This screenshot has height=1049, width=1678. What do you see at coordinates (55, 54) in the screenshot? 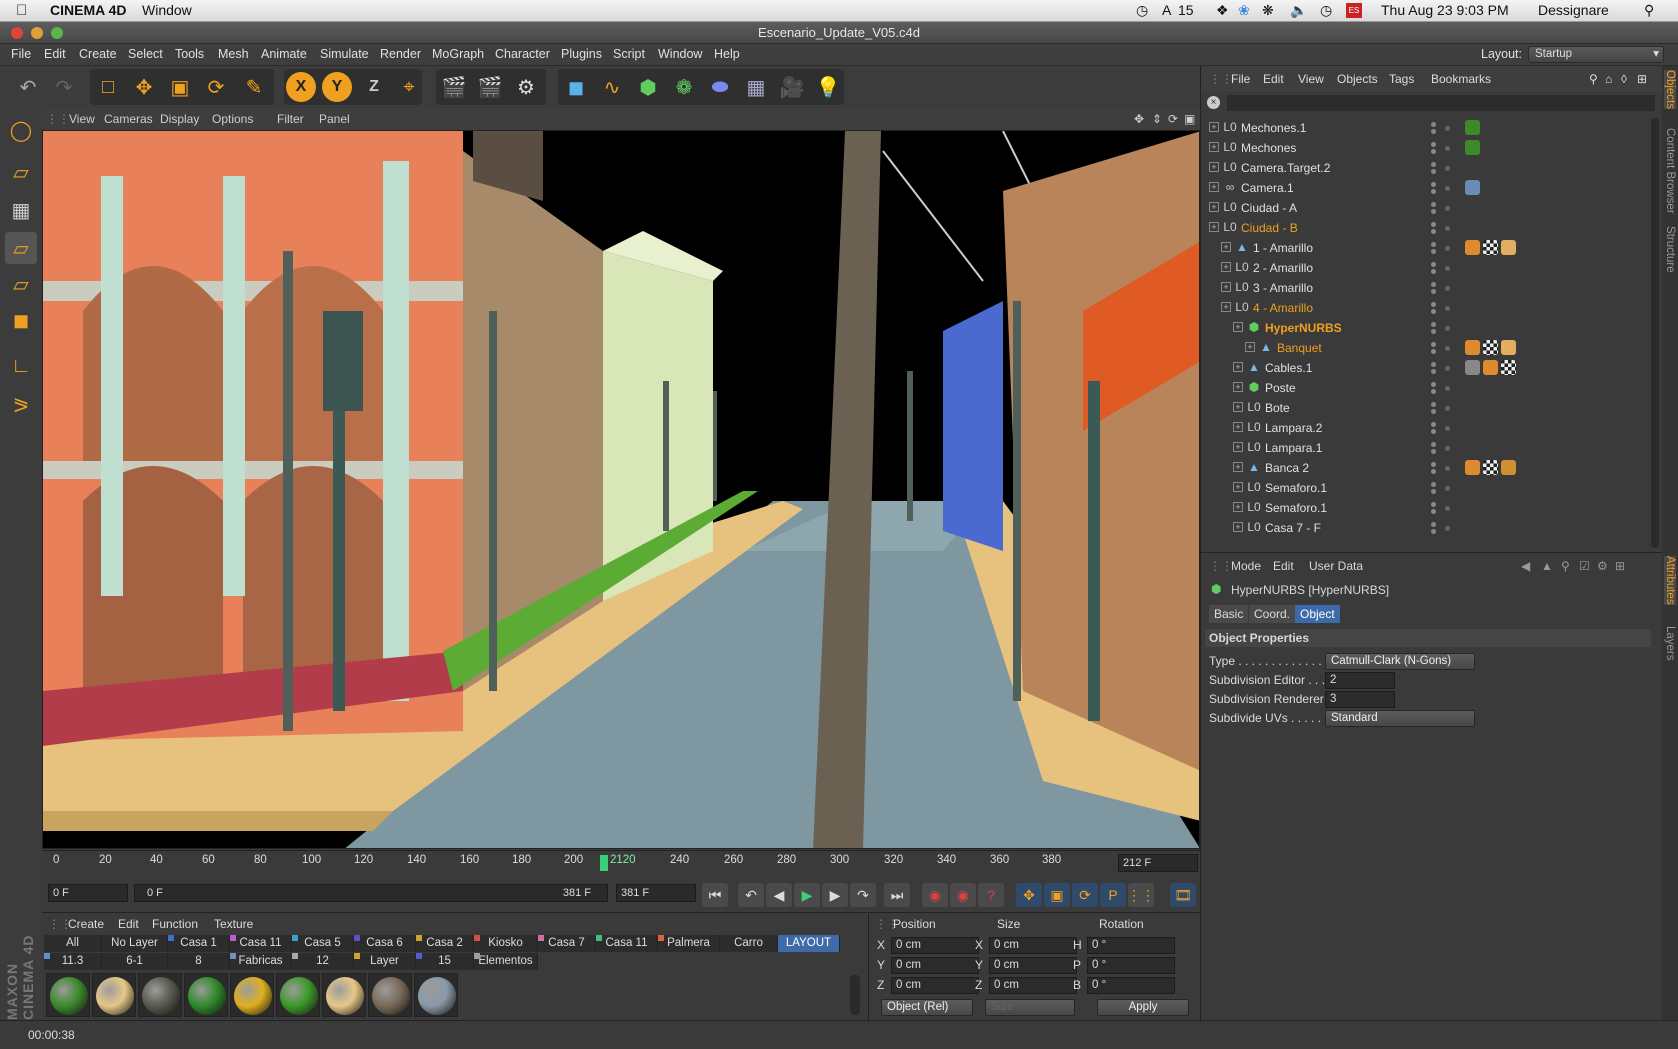
I see `menu-edit: Edit` at bounding box center [55, 54].